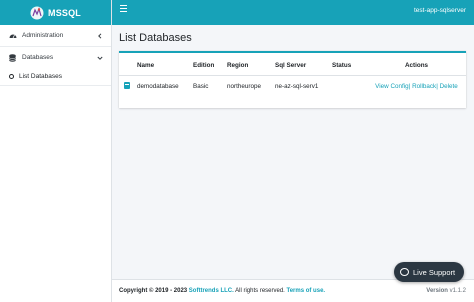 This screenshot has height=302, width=474. What do you see at coordinates (158, 86) in the screenshot?
I see `cell-name: demodatabase` at bounding box center [158, 86].